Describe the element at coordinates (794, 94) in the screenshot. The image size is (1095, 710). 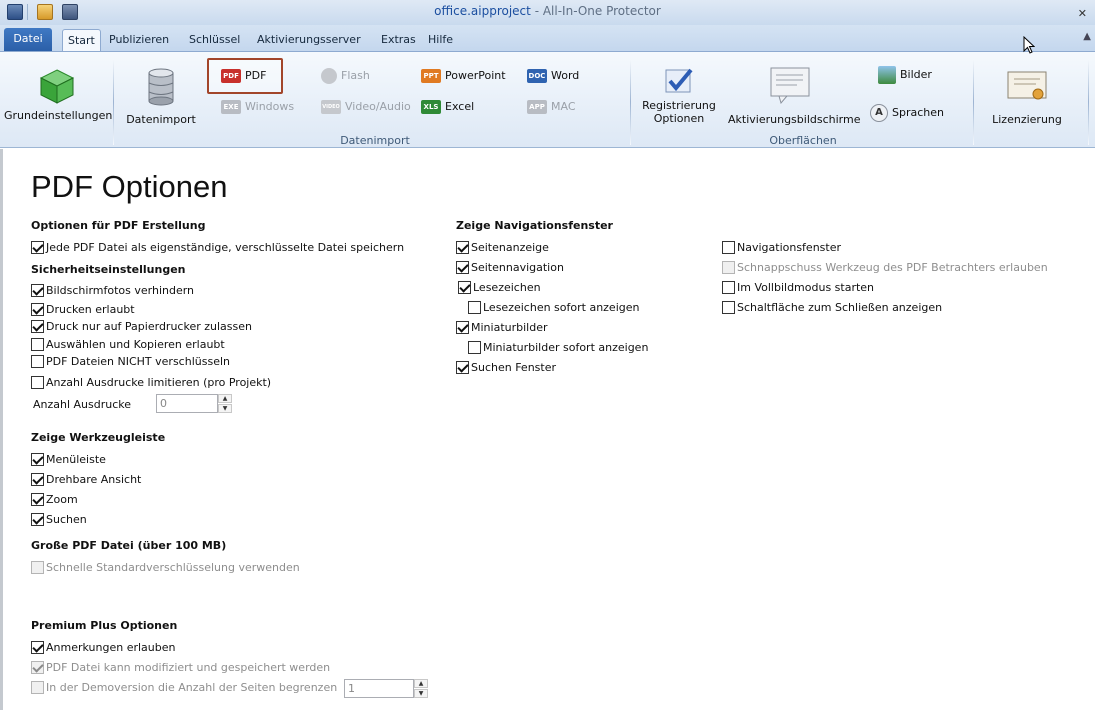
I see `activation-screens-button: Aktivierungsbildschirme` at that location.